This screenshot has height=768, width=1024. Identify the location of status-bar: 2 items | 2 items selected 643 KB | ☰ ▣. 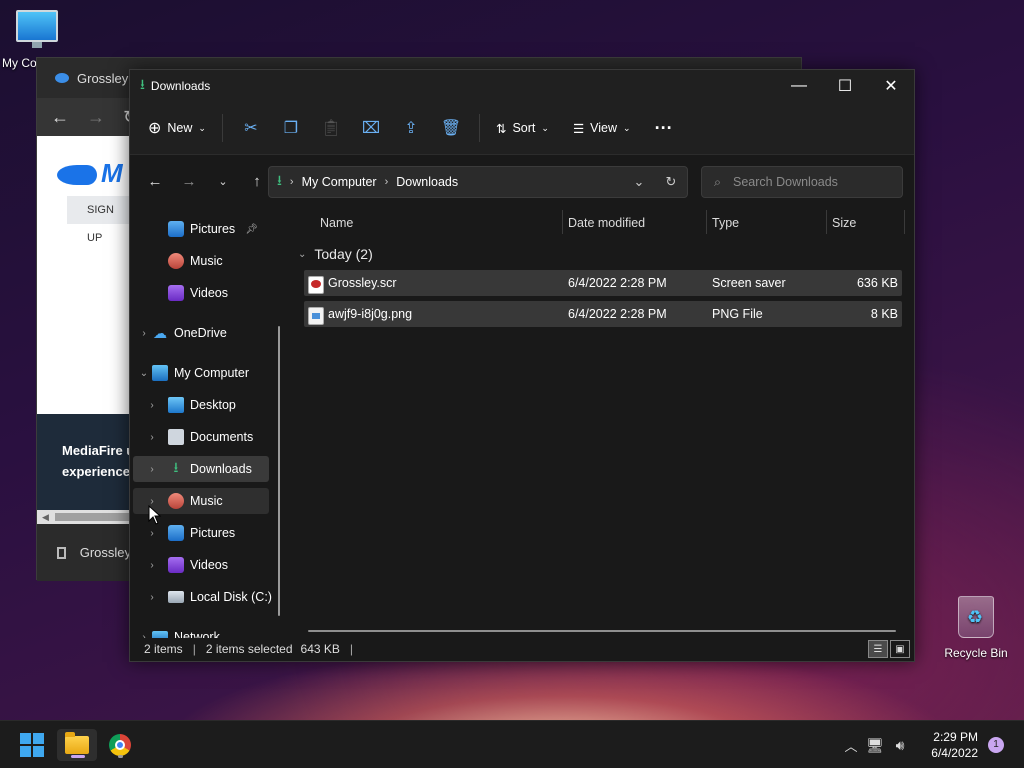
(523, 649).